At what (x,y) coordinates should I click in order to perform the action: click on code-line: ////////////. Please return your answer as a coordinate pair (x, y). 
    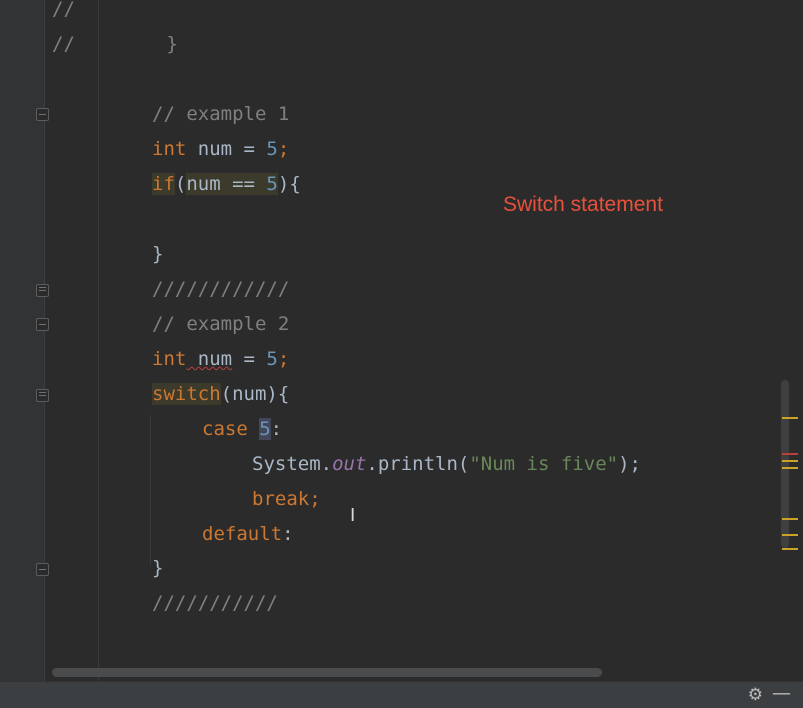
    Looking at the image, I should click on (220, 289).